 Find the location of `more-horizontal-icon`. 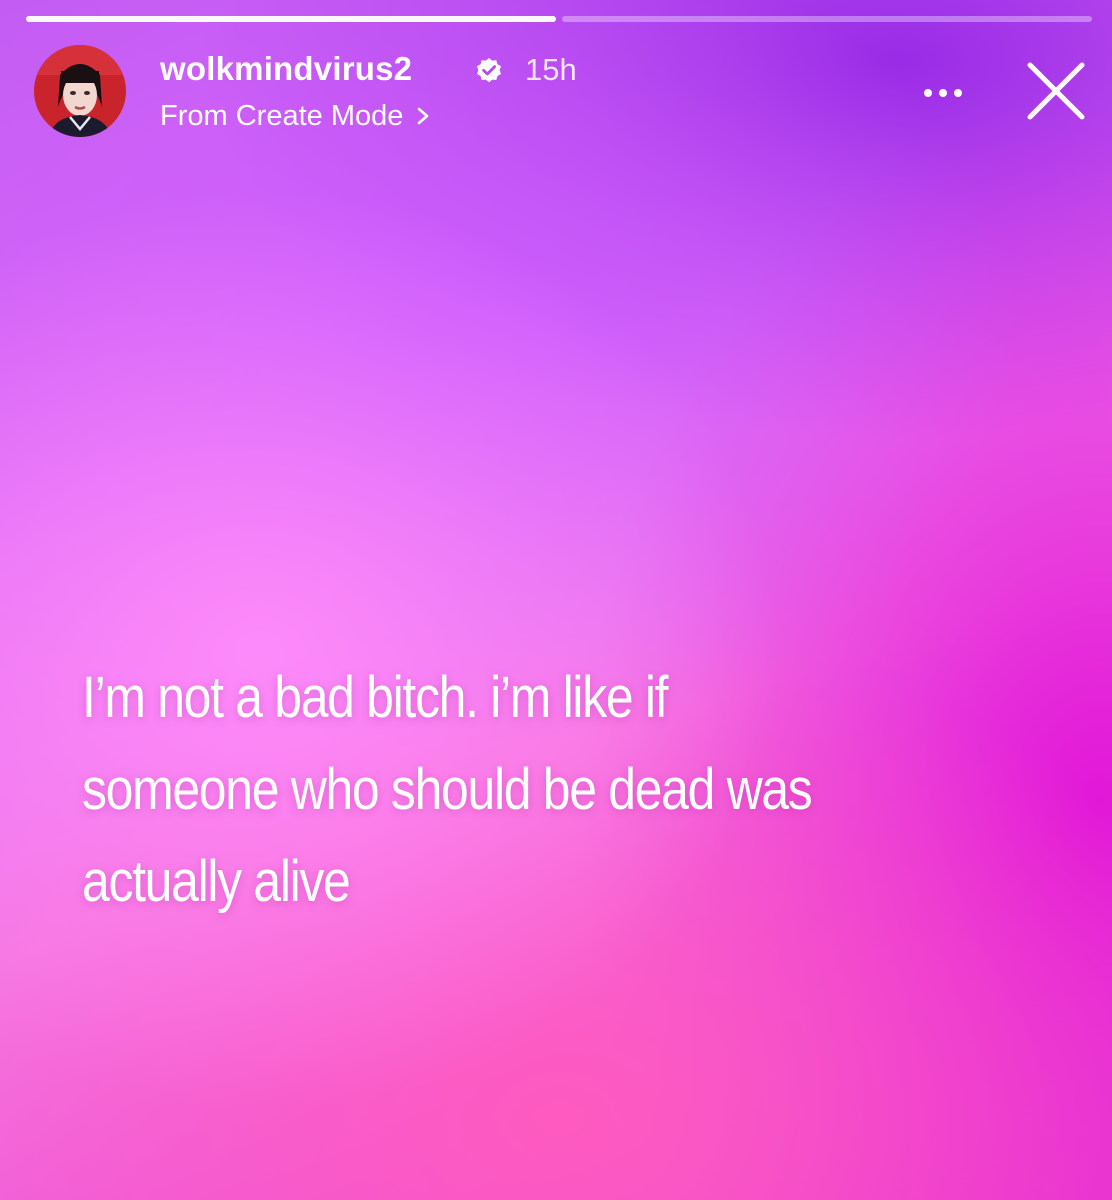

more-horizontal-icon is located at coordinates (928, 93).